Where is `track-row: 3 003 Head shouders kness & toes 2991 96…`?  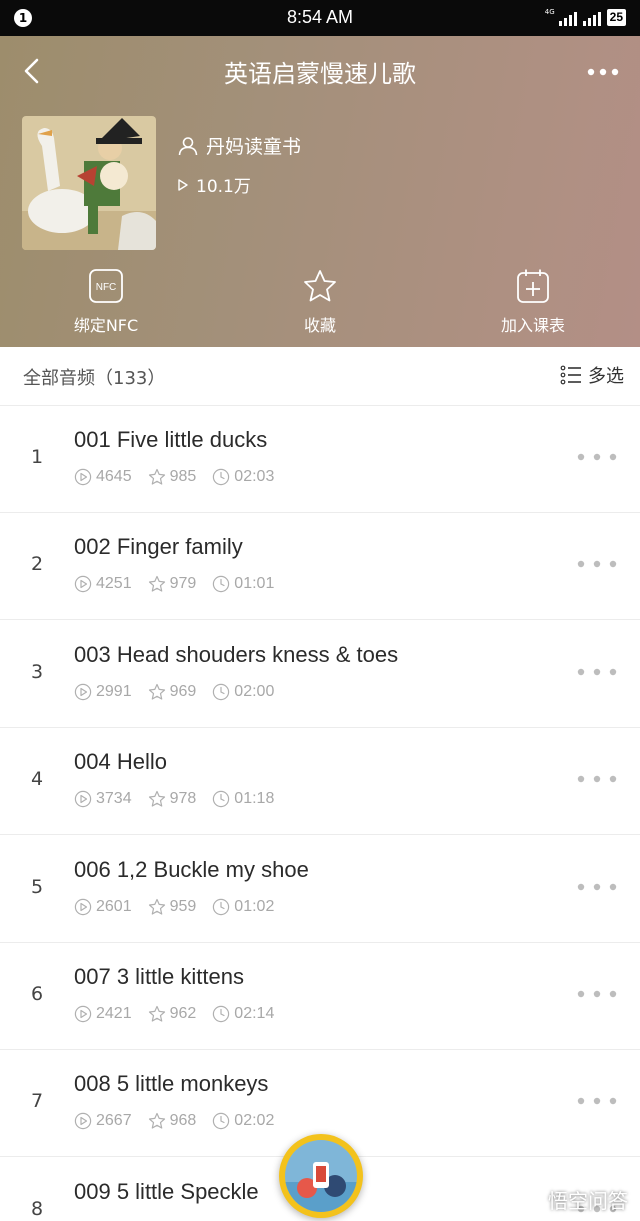 track-row: 3 003 Head shouders kness & toes 2991 96… is located at coordinates (320, 674).